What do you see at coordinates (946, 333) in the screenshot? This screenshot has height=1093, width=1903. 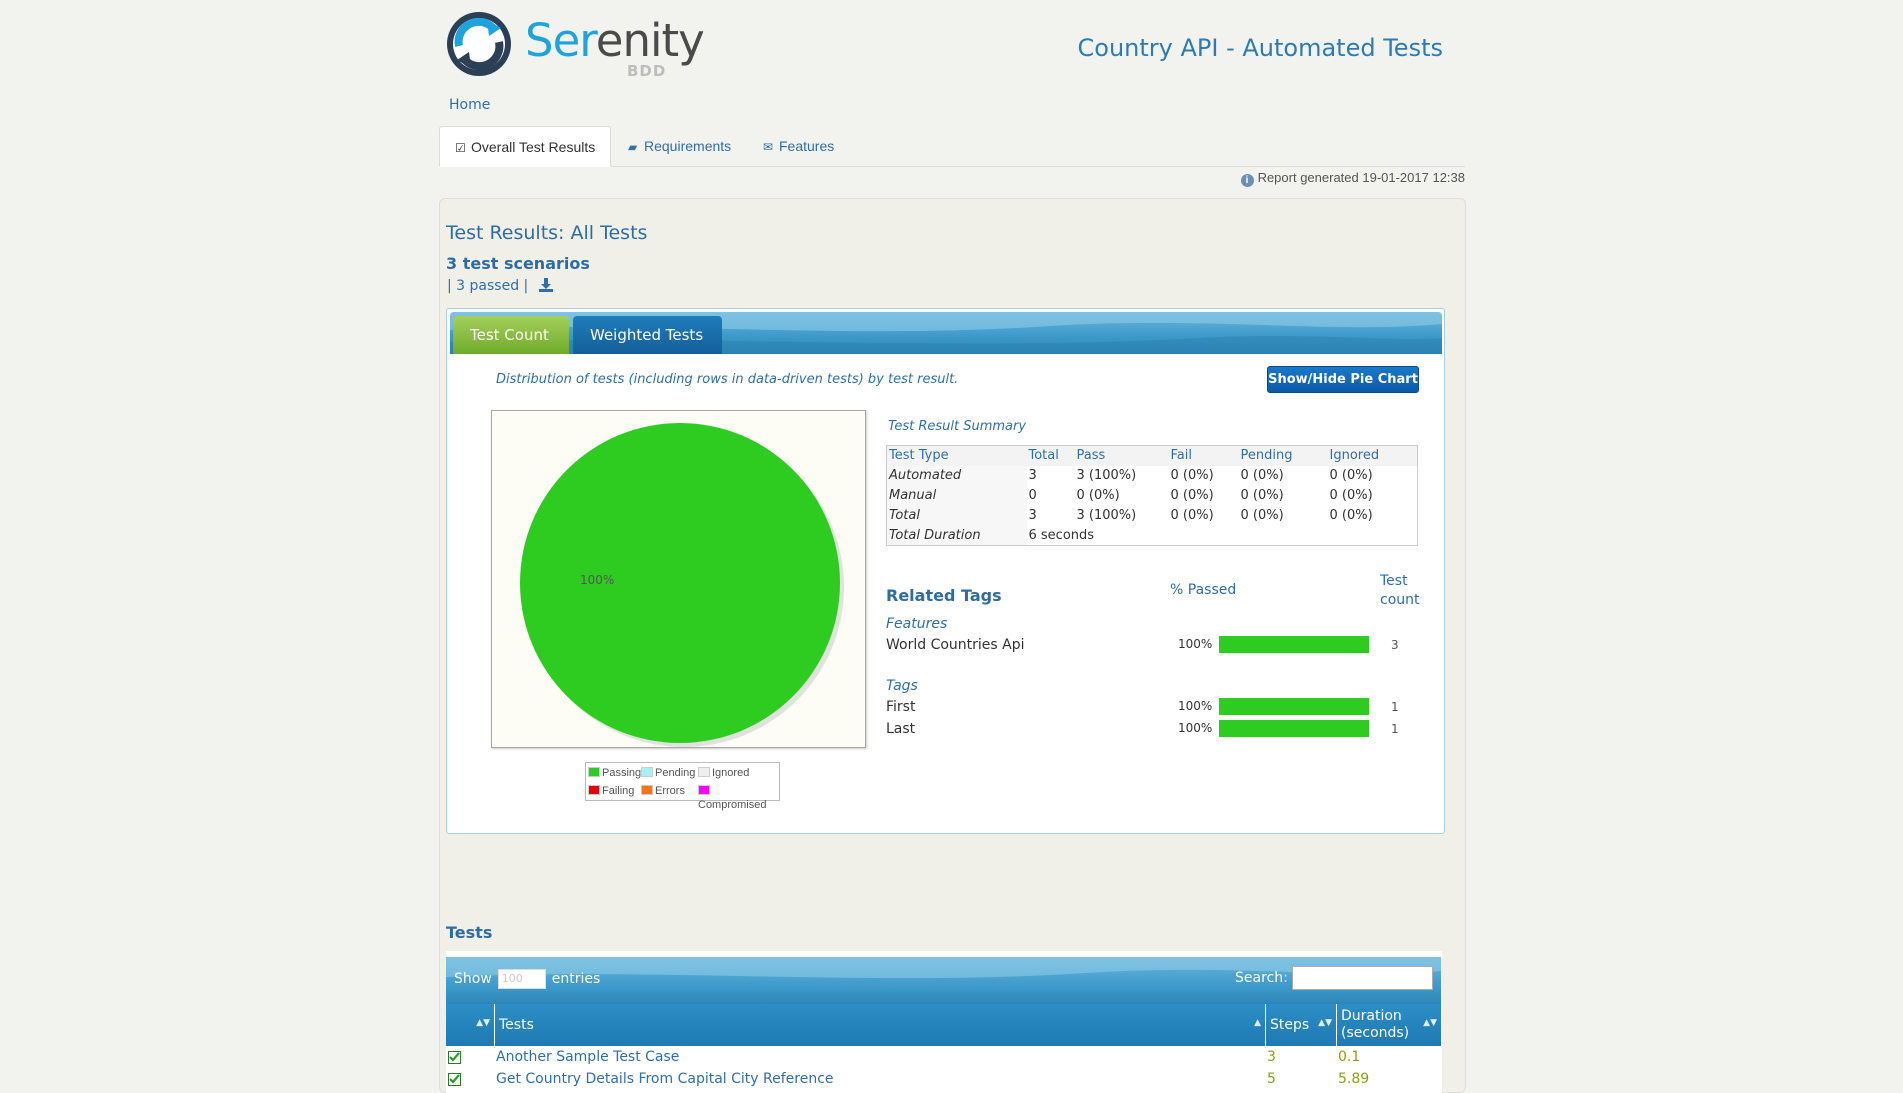 I see `chart-tab-bar: Test Count Weighted Tests` at bounding box center [946, 333].